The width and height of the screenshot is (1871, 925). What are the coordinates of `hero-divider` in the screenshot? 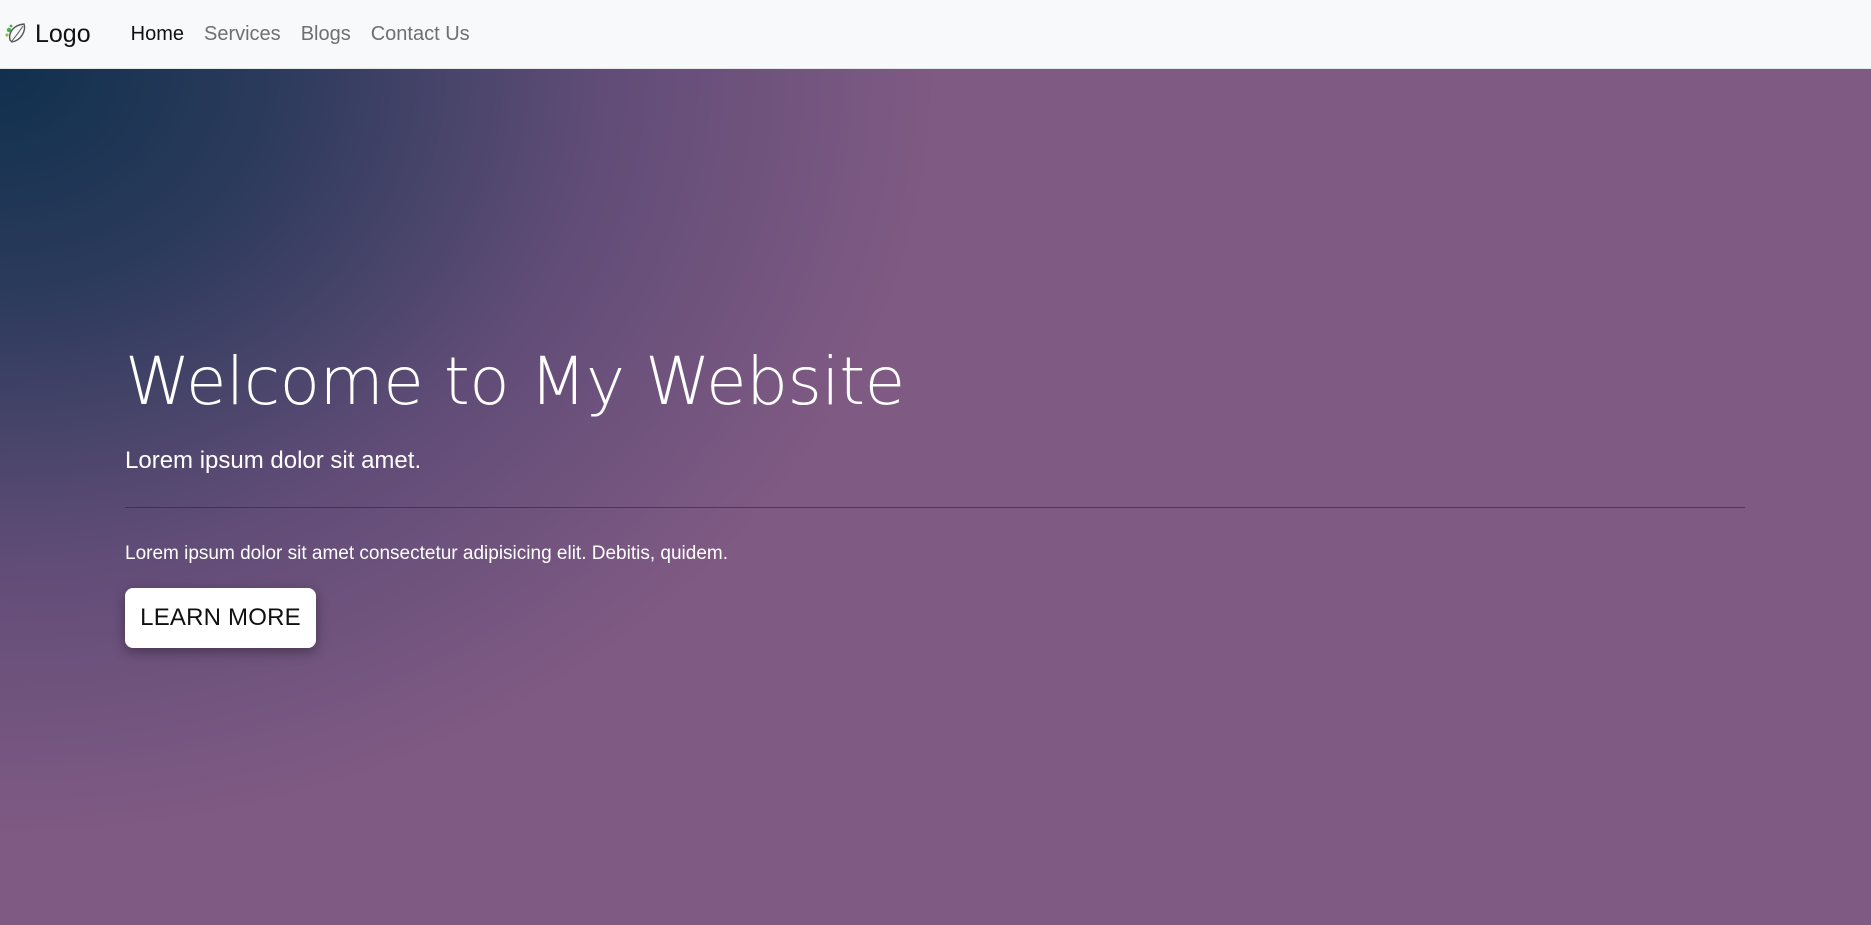 It's located at (935, 507).